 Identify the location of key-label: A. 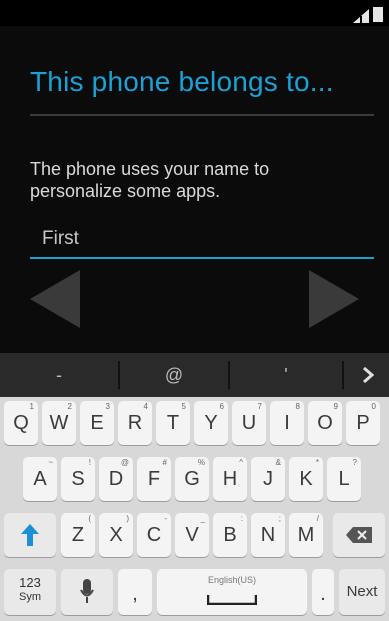
(40, 479).